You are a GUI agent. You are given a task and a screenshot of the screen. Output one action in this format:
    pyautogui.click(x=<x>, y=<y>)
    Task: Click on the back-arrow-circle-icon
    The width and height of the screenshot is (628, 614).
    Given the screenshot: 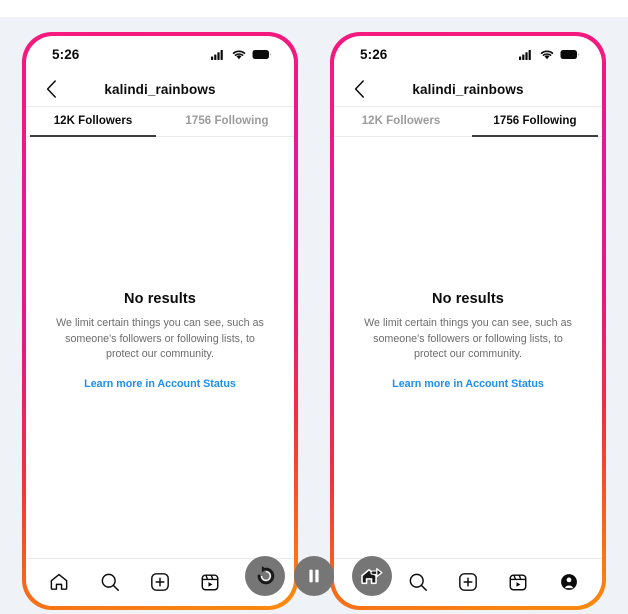 What is the action you would take?
    pyautogui.click(x=265, y=576)
    